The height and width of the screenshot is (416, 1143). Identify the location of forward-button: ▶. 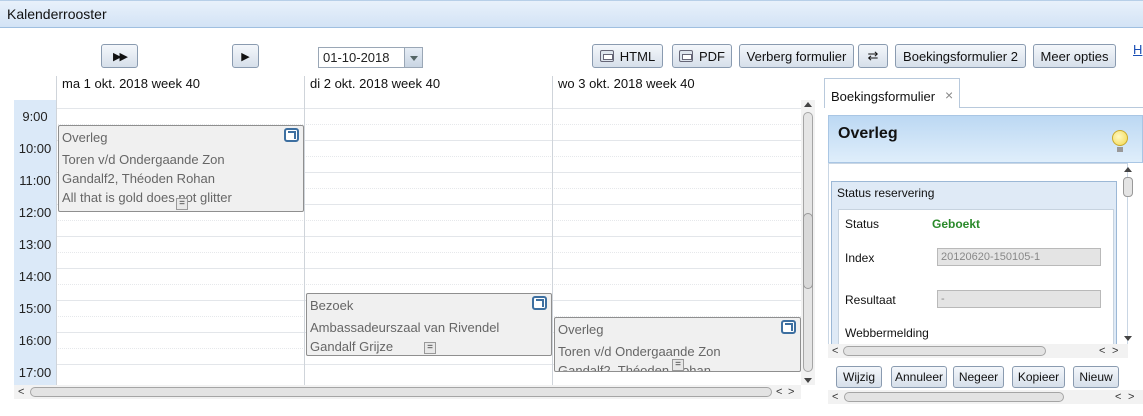
(245, 56).